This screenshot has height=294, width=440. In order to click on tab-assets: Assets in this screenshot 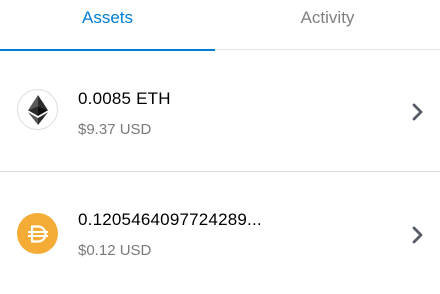, I will do `click(107, 25)`.